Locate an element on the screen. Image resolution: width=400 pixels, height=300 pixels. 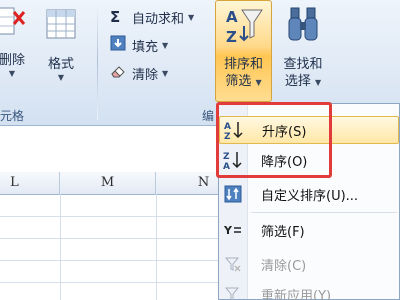
sort-filter-icon: A Z is located at coordinates (244, 27).